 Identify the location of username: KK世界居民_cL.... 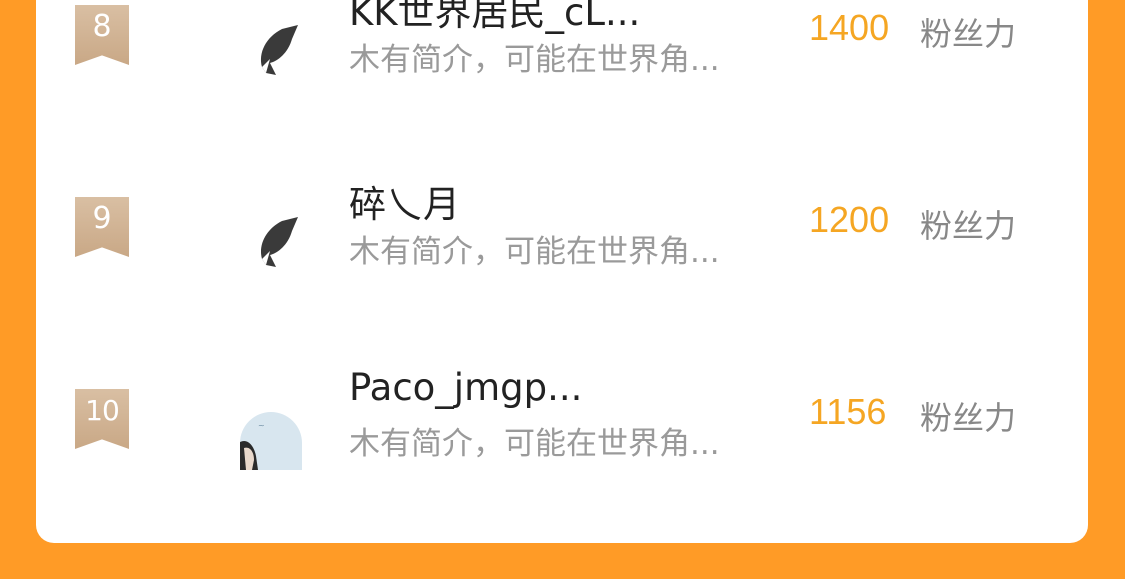
(494, 18).